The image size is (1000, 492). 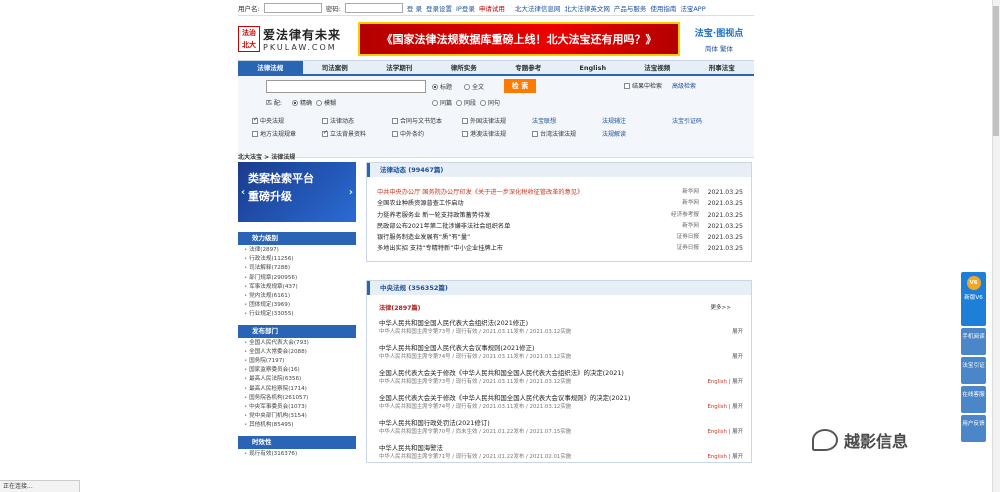 I want to click on list-item: 全国人大常委会(2088), so click(x=300, y=352).